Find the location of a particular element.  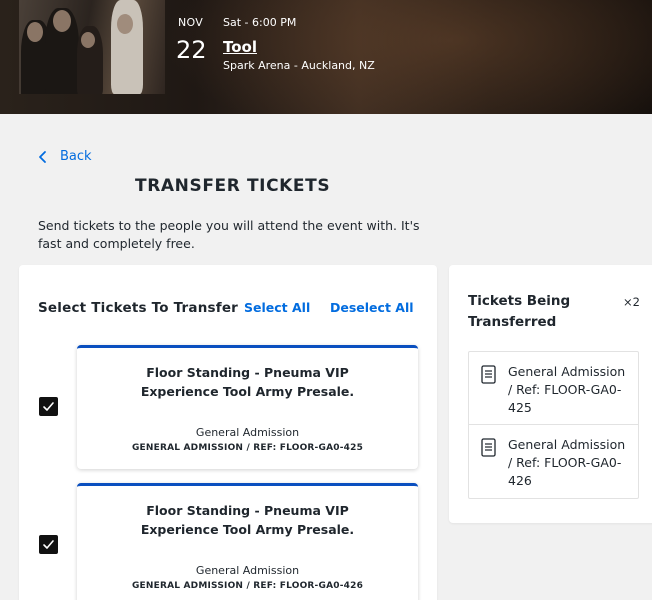

deselect-all-button: Deselect All is located at coordinates (372, 307).